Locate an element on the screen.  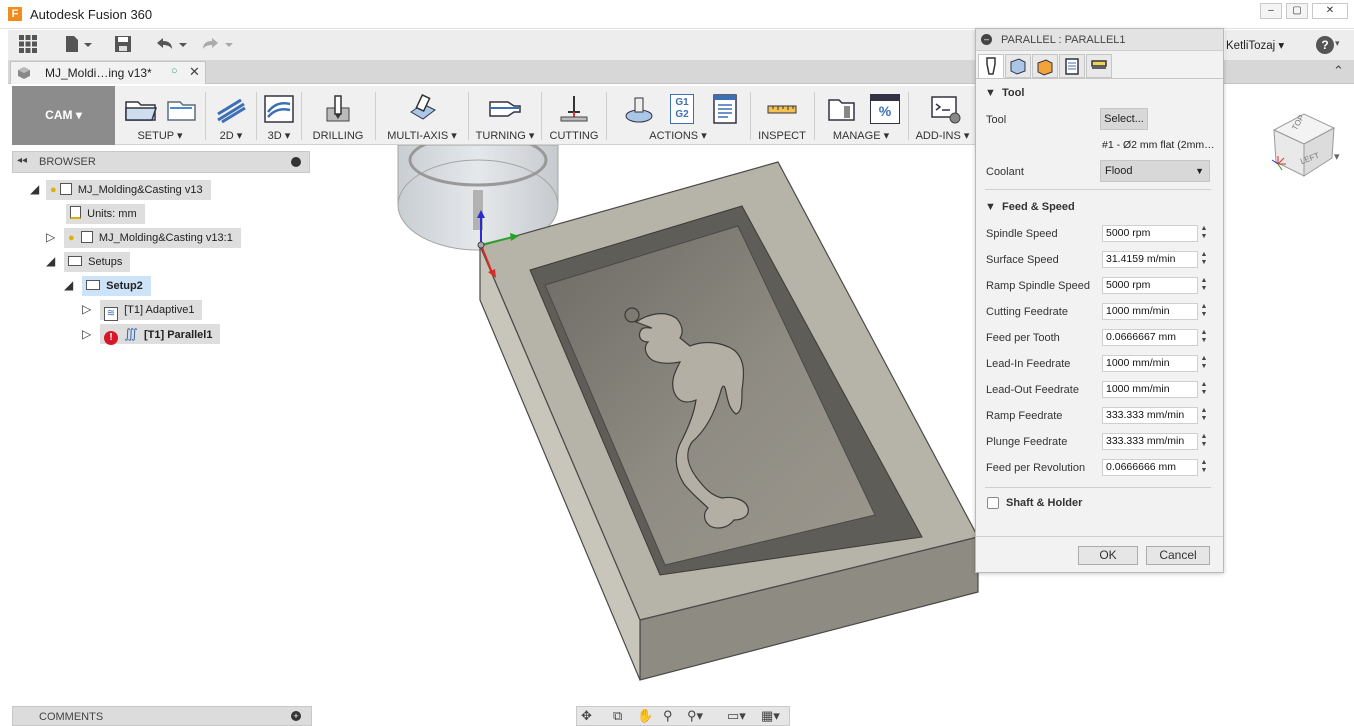
tree-label: Setups is located at coordinates (105, 262).